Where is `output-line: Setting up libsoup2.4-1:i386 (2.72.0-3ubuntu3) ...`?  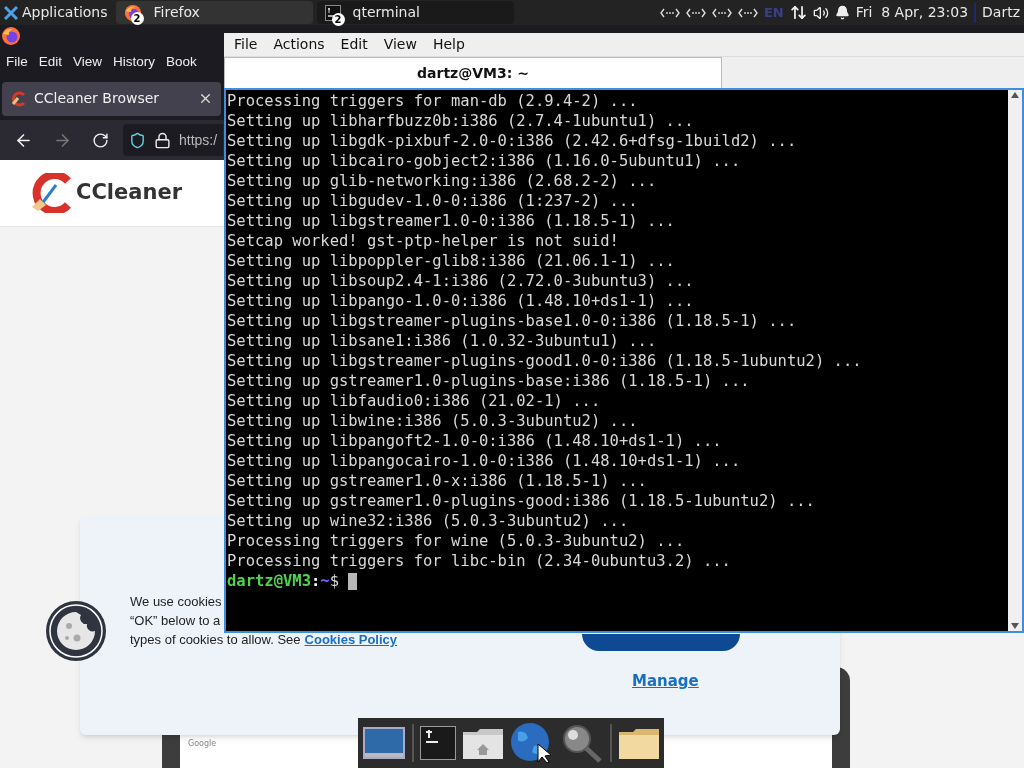 output-line: Setting up libsoup2.4-1:i386 (2.72.0-3ubuntu3) ... is located at coordinates (461, 281).